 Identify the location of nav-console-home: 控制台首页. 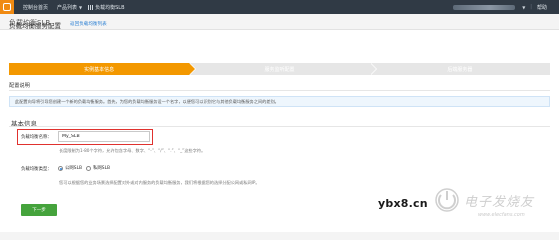
(35, 7).